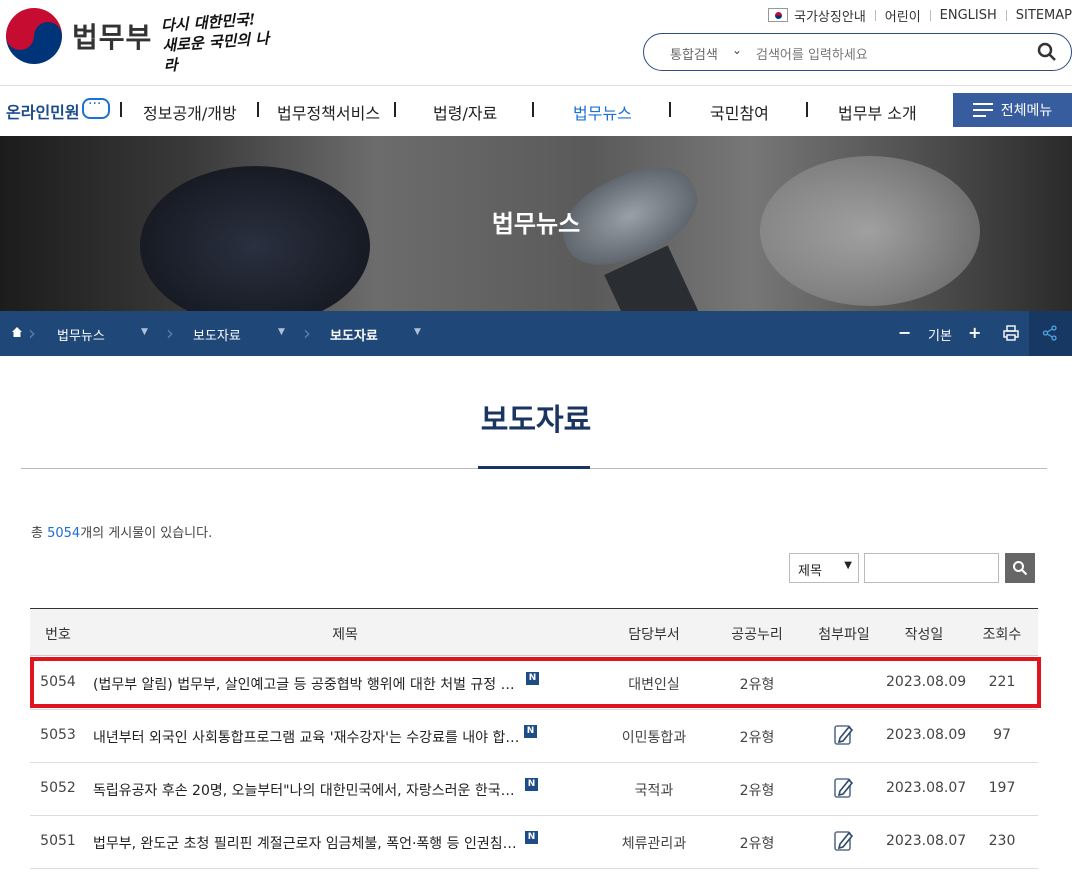  What do you see at coordinates (824, 568) in the screenshot?
I see `search-field-select: 제목 ▼` at bounding box center [824, 568].